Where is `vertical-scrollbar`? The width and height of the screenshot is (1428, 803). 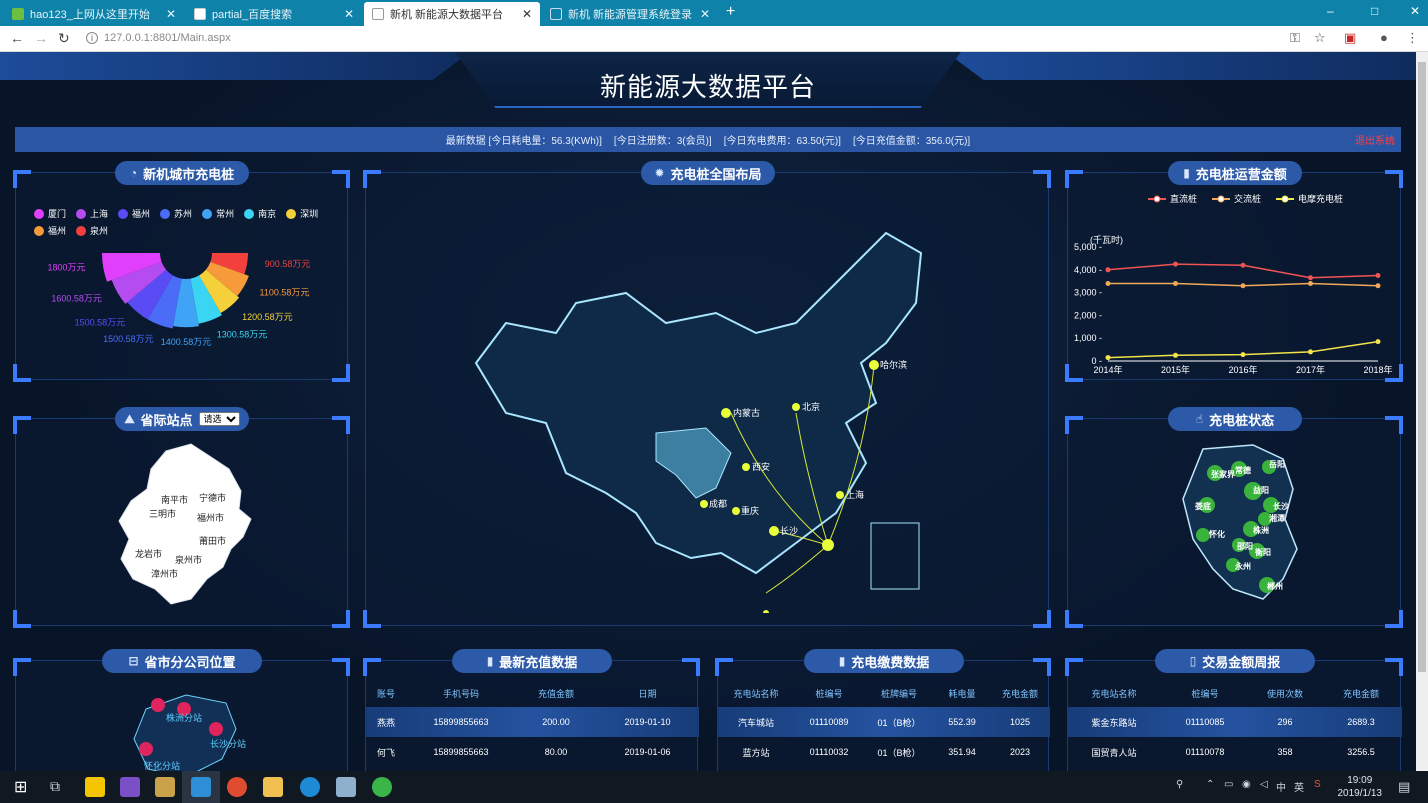
vertical-scrollbar is located at coordinates (1422, 411).